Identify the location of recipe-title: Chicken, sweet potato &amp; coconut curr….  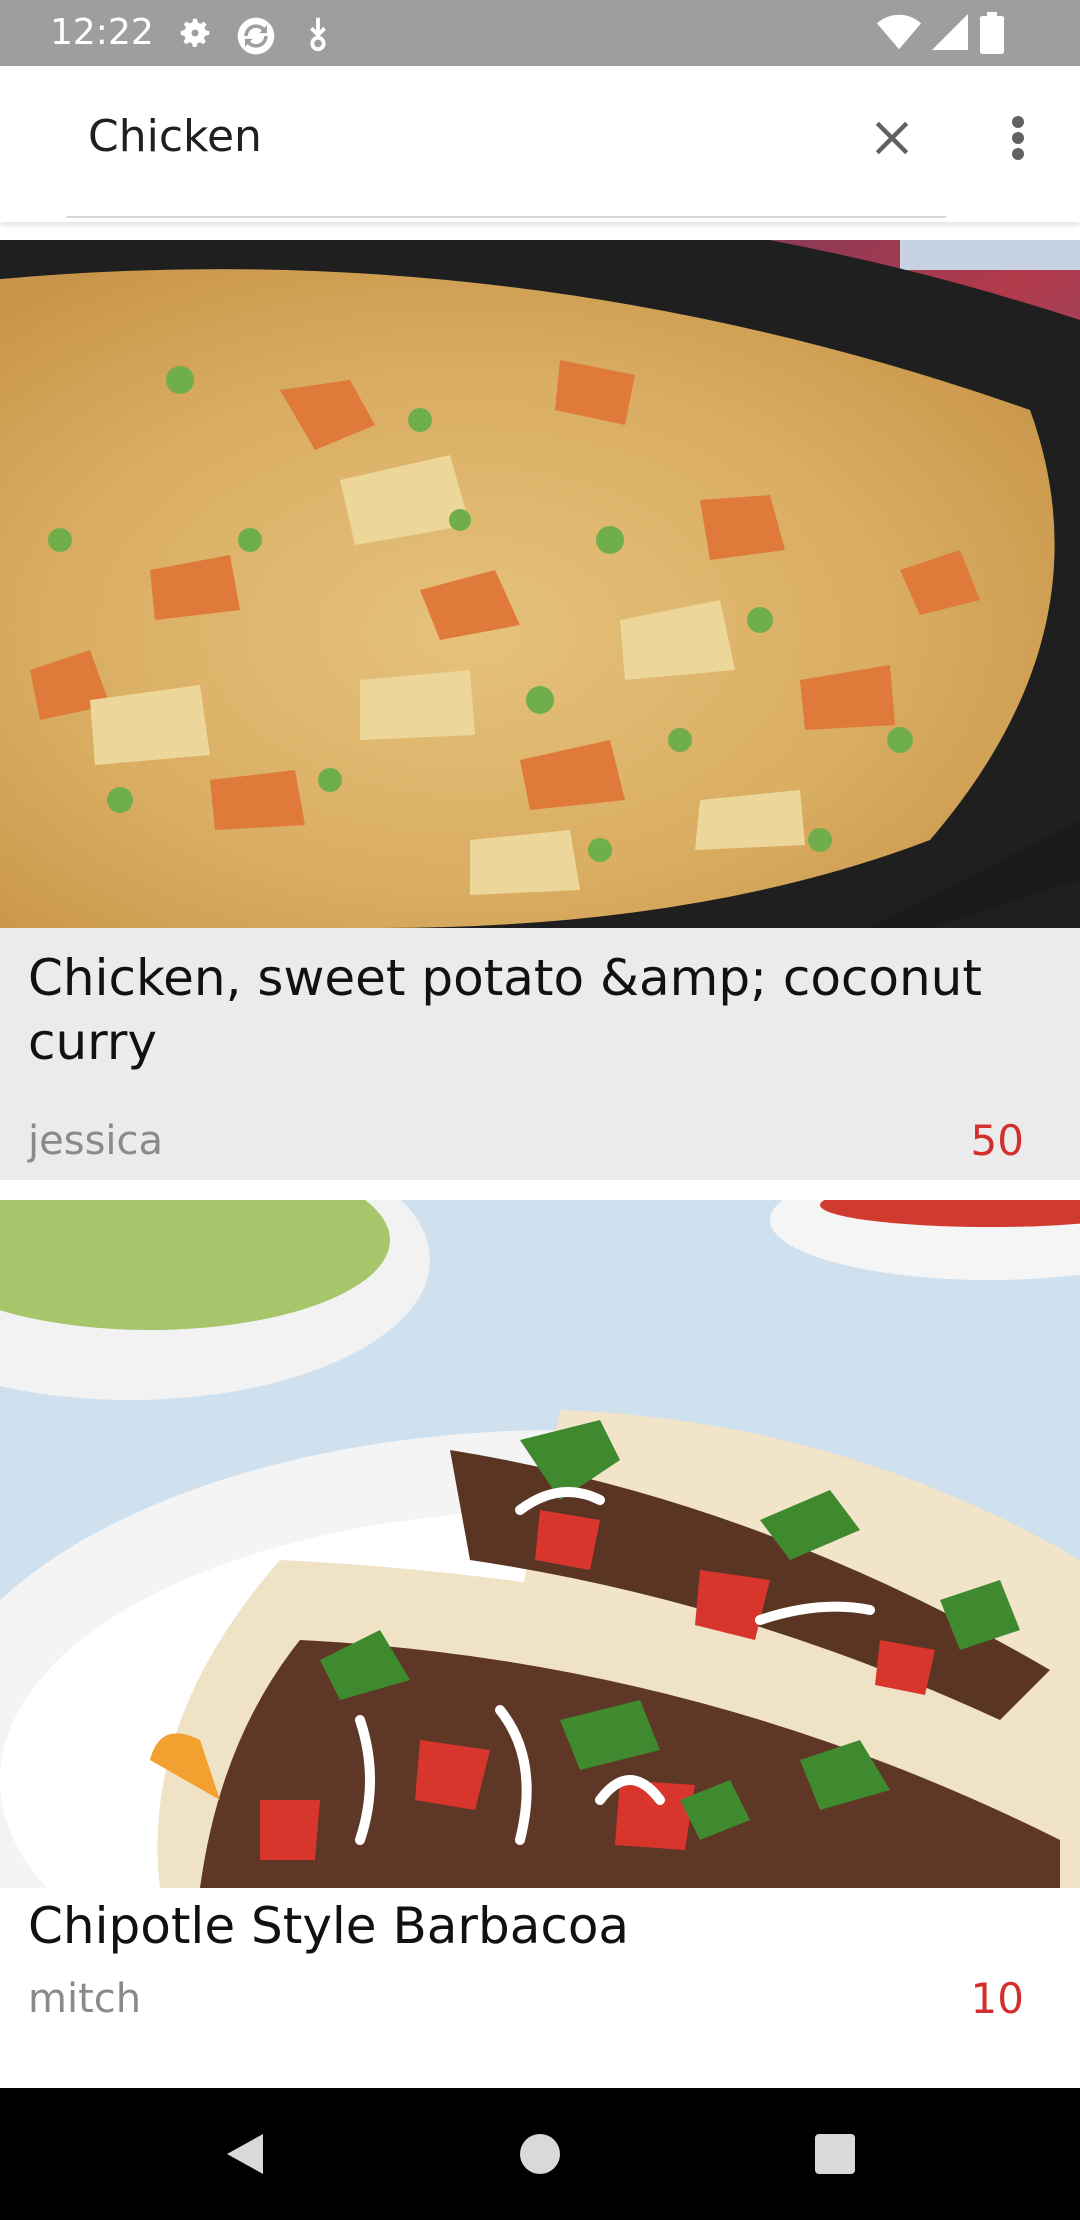
(505, 1010).